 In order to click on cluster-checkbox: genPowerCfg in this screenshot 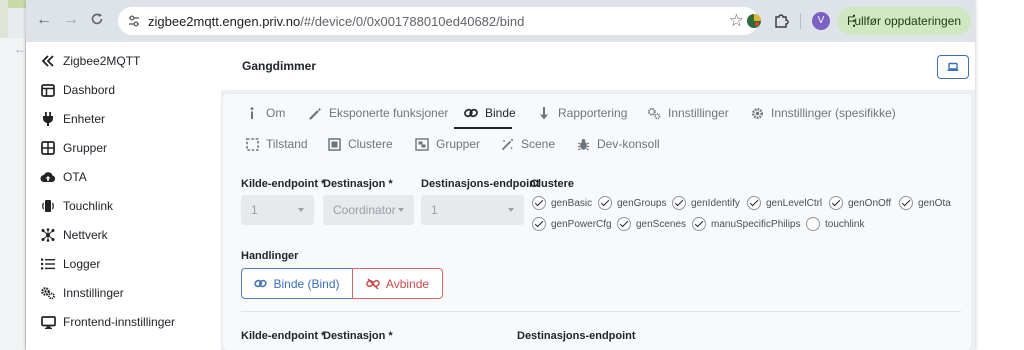, I will do `click(572, 224)`.